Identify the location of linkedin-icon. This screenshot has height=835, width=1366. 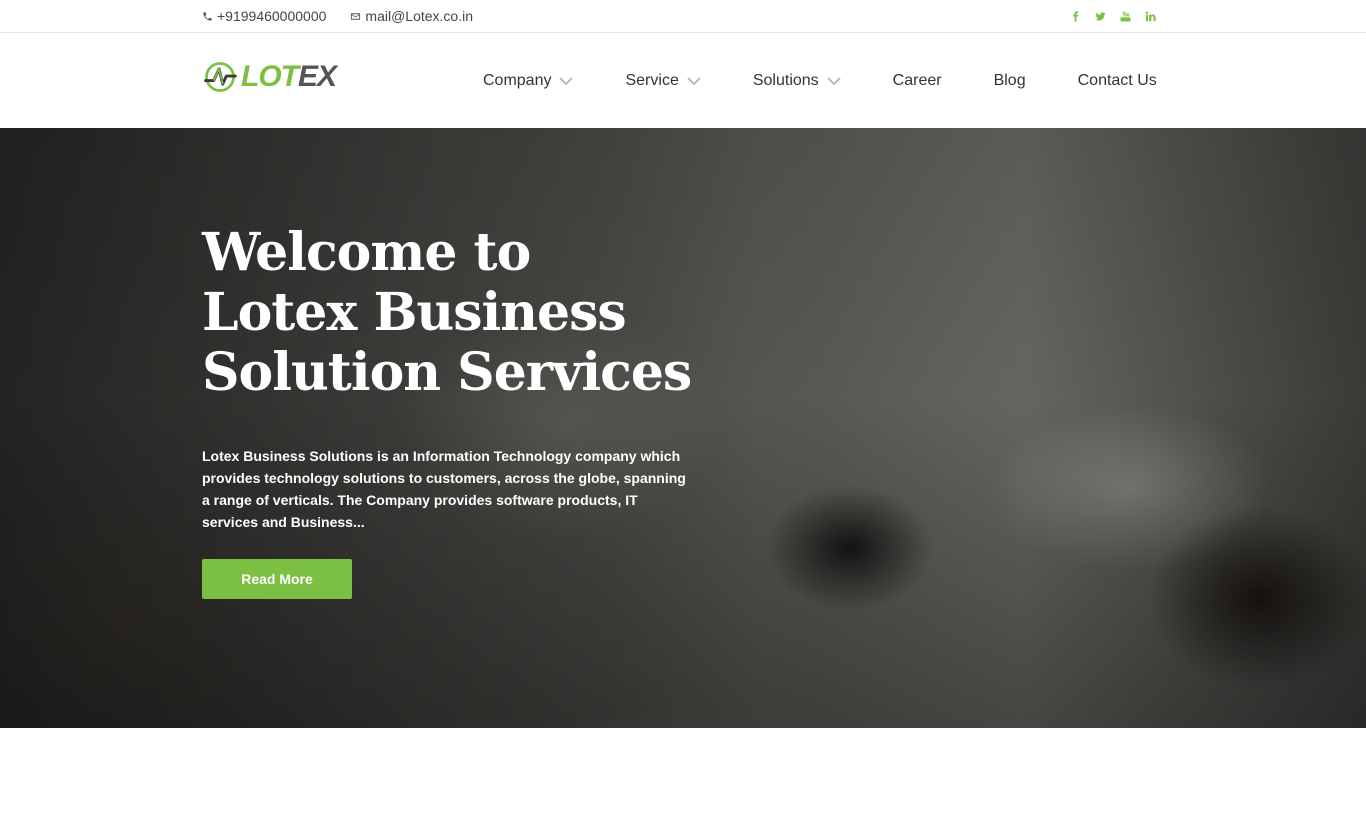
(1150, 16).